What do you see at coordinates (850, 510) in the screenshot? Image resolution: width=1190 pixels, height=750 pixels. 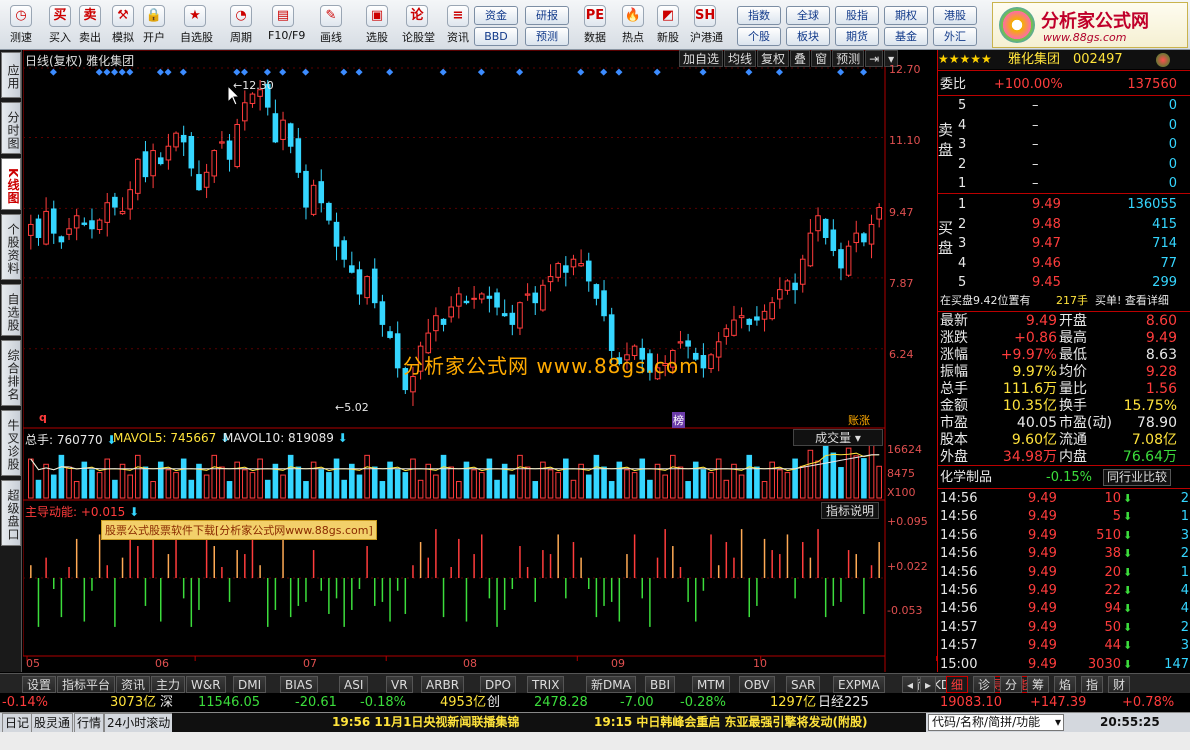 I see `indicator-help-button: 指标说明` at bounding box center [850, 510].